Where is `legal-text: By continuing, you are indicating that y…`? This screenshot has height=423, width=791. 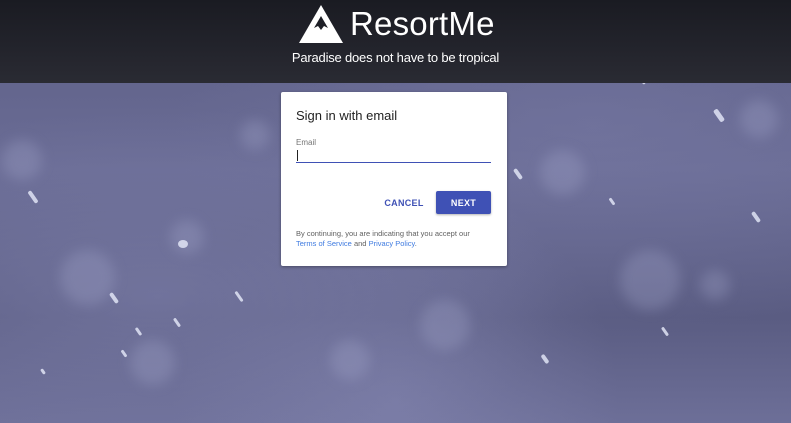
legal-text: By continuing, you are indicating that y… is located at coordinates (383, 233).